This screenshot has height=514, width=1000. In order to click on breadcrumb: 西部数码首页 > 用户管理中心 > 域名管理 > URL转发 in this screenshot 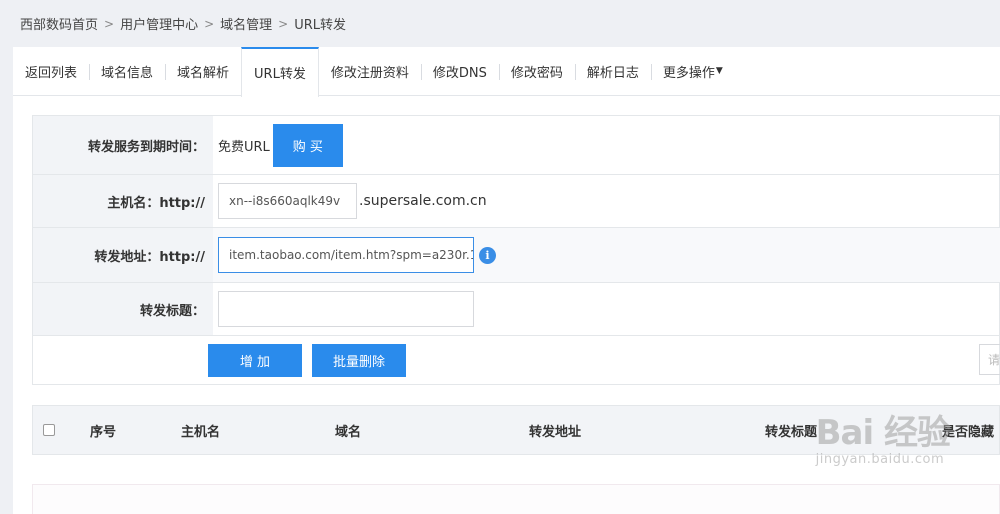, I will do `click(500, 23)`.